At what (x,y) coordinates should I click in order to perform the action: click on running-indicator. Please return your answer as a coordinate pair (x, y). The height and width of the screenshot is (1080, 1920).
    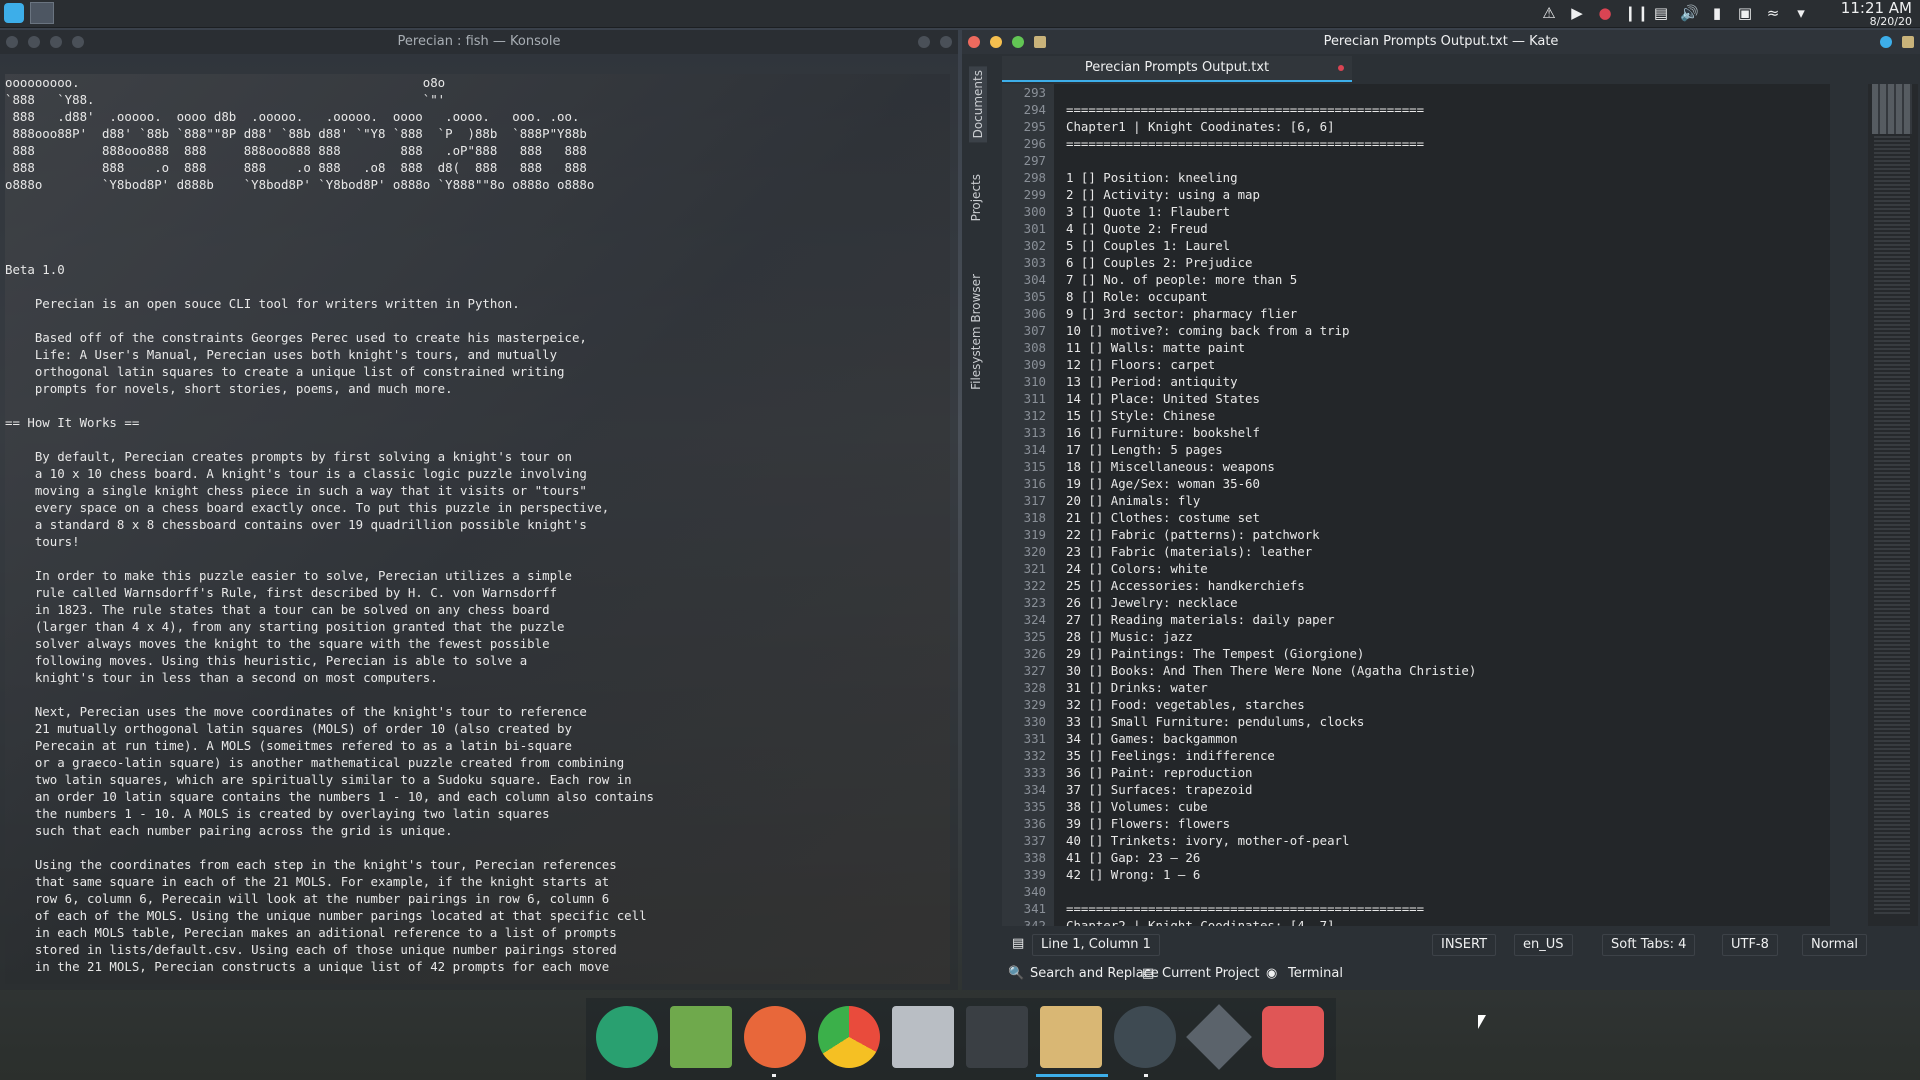
    Looking at the image, I should click on (774, 1075).